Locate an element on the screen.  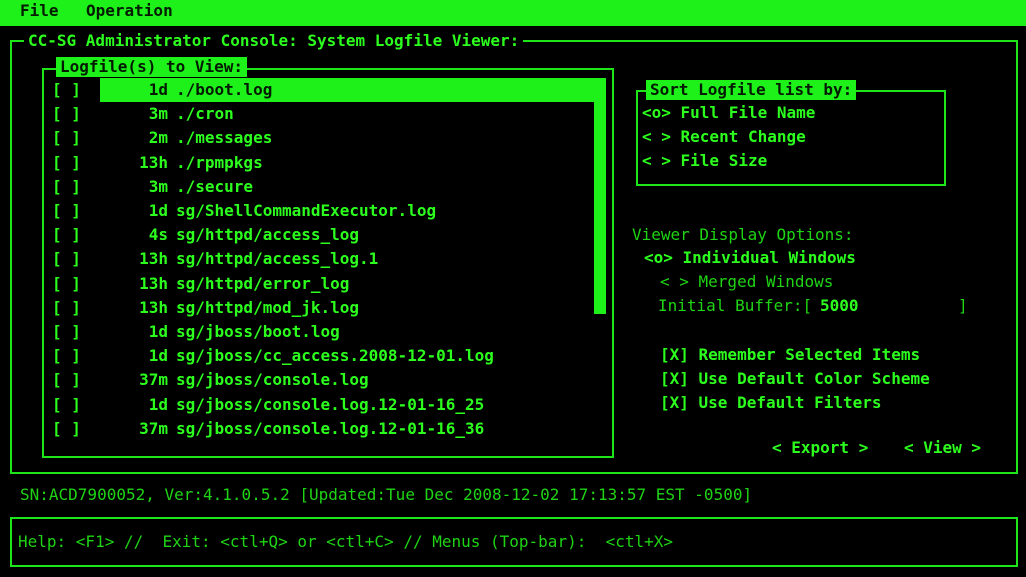
logfile-name: sg/ShellCommandExecutor.log is located at coordinates (306, 210).